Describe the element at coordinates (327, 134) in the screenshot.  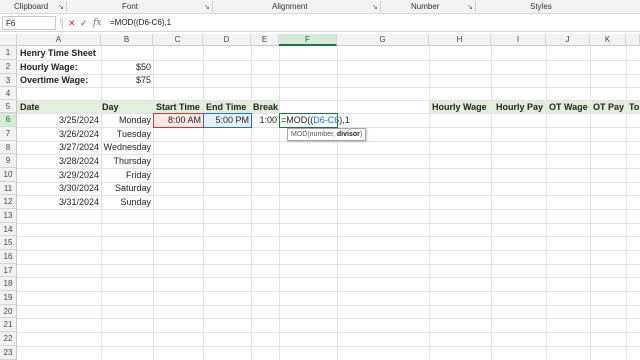
I see `function-tooltip: MOD(number, divisor)` at that location.